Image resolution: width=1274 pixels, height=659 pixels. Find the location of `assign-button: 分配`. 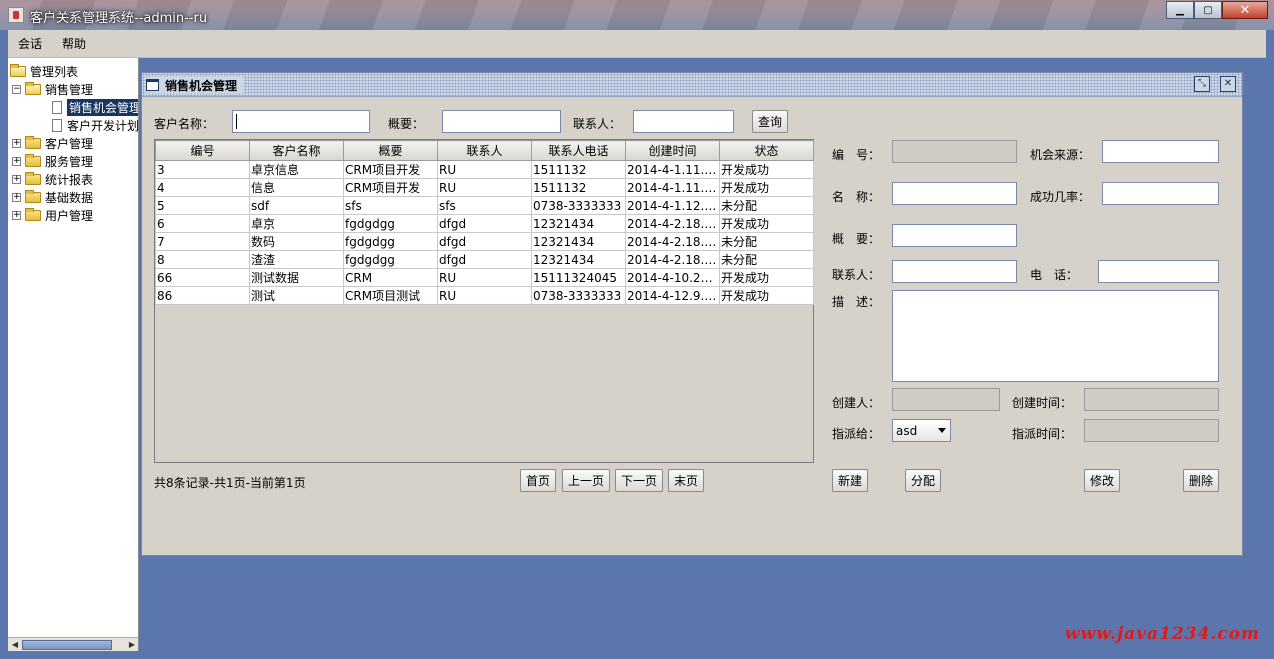

assign-button: 分配 is located at coordinates (923, 480).